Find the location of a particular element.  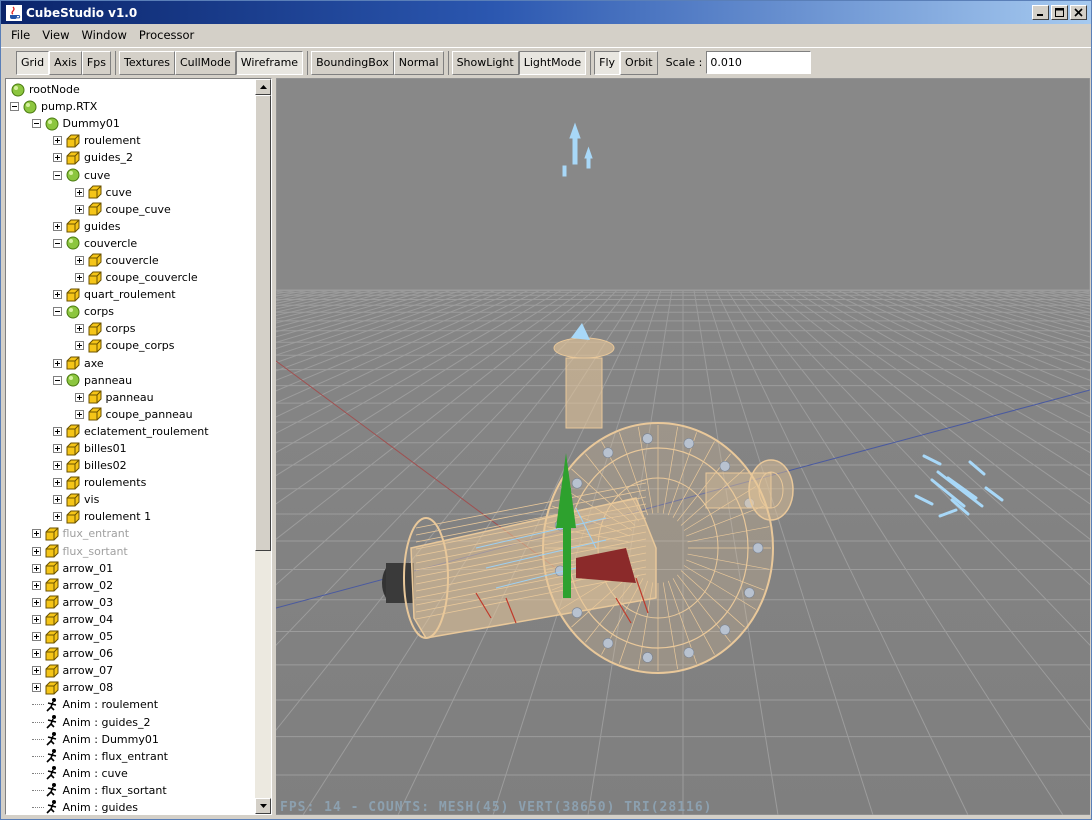

close-button is located at coordinates (1078, 12).